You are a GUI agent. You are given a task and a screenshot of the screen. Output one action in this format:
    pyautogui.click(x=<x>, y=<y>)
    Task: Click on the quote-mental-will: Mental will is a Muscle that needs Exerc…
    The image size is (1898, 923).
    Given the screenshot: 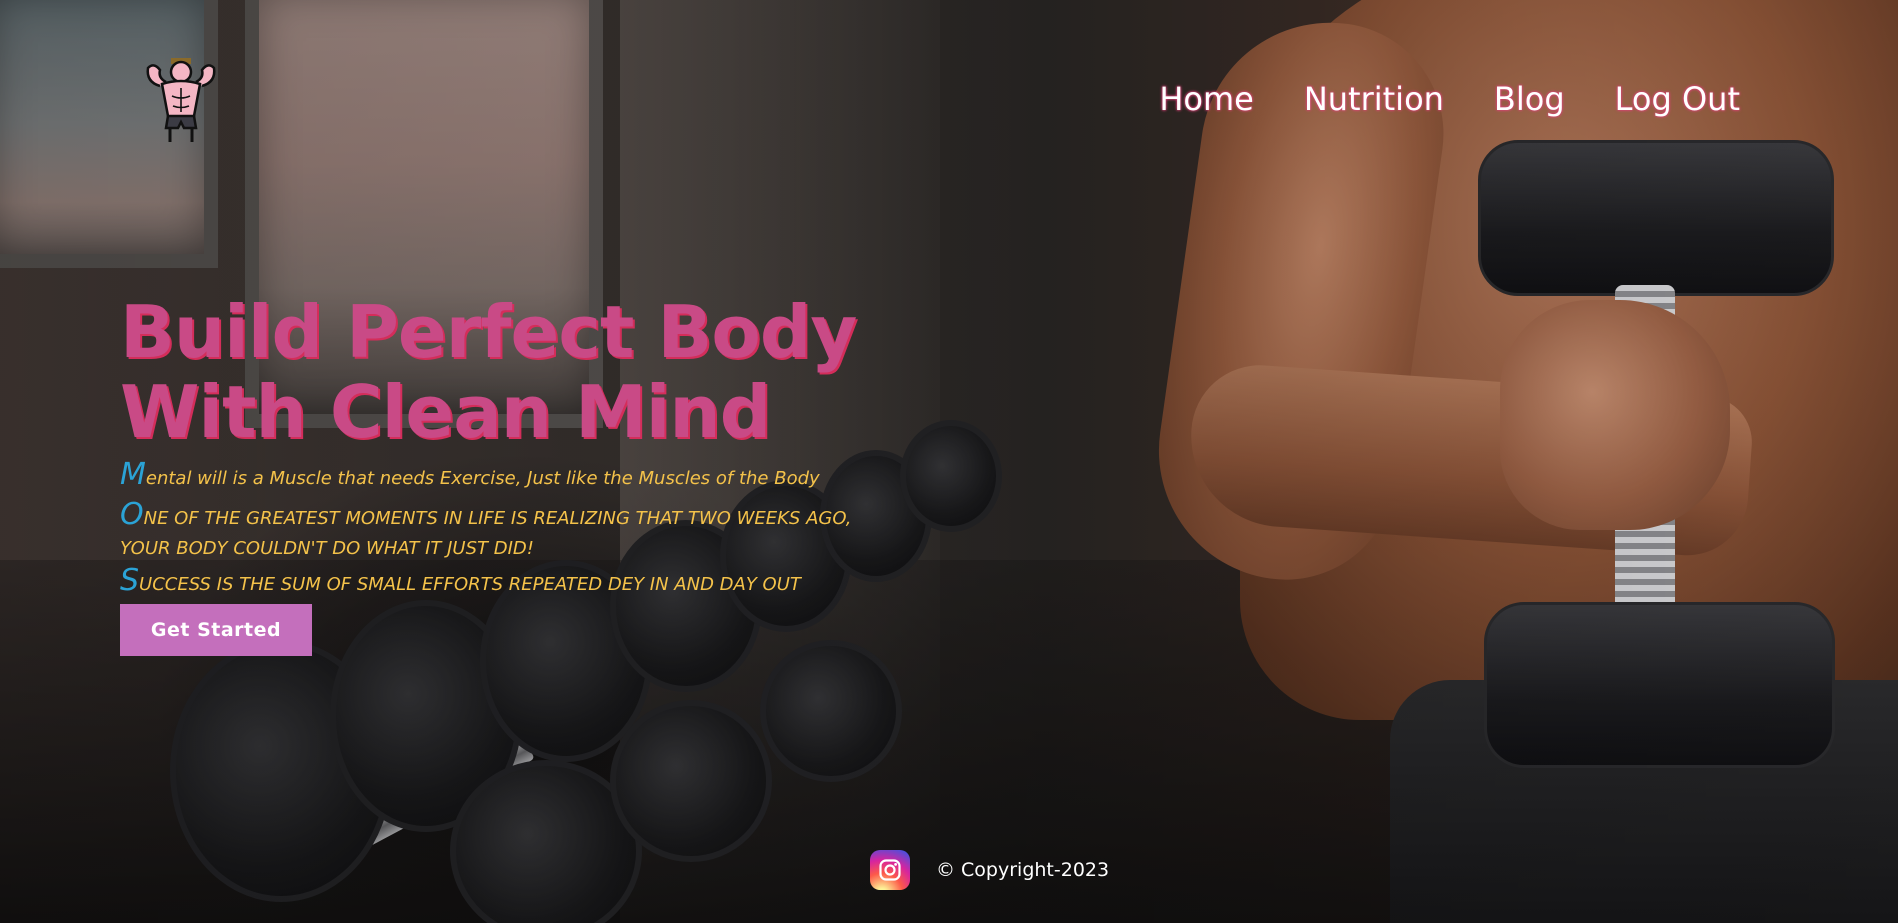 What is the action you would take?
    pyautogui.click(x=500, y=477)
    